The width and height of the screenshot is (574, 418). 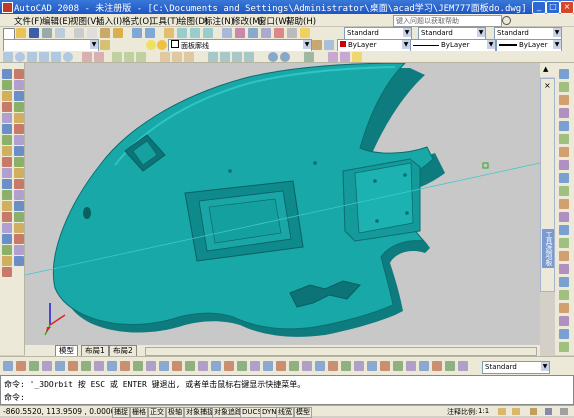 What do you see at coordinates (385, 366) in the screenshot?
I see `move-face-icon` at bounding box center [385, 366].